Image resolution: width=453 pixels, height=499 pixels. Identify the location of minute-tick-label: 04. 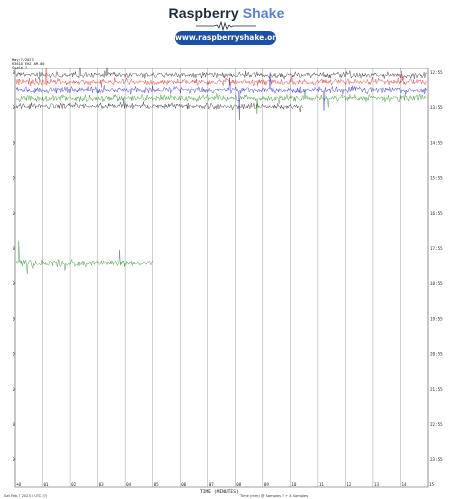
(129, 484).